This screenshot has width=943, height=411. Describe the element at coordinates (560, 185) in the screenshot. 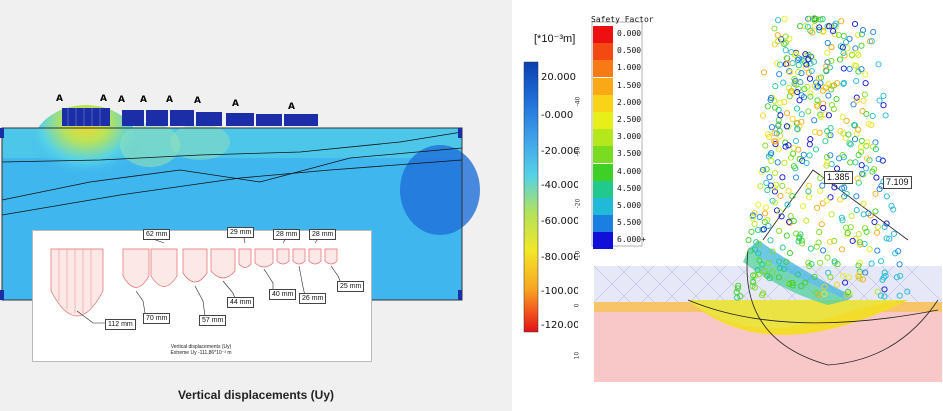

I see `scale-tick: -40.000` at that location.